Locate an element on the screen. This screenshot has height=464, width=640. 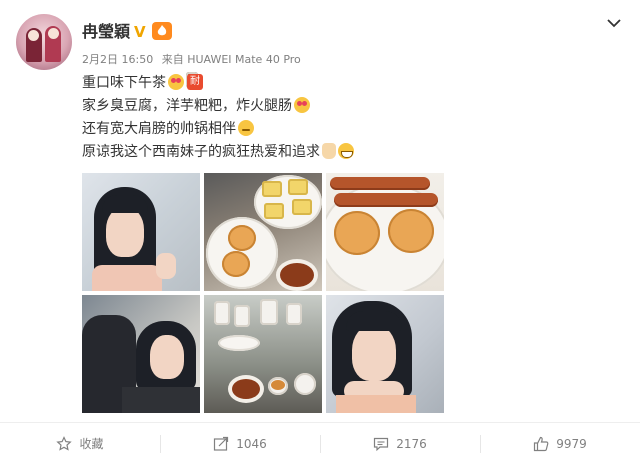
level-badge-icon is located at coordinates (162, 31).